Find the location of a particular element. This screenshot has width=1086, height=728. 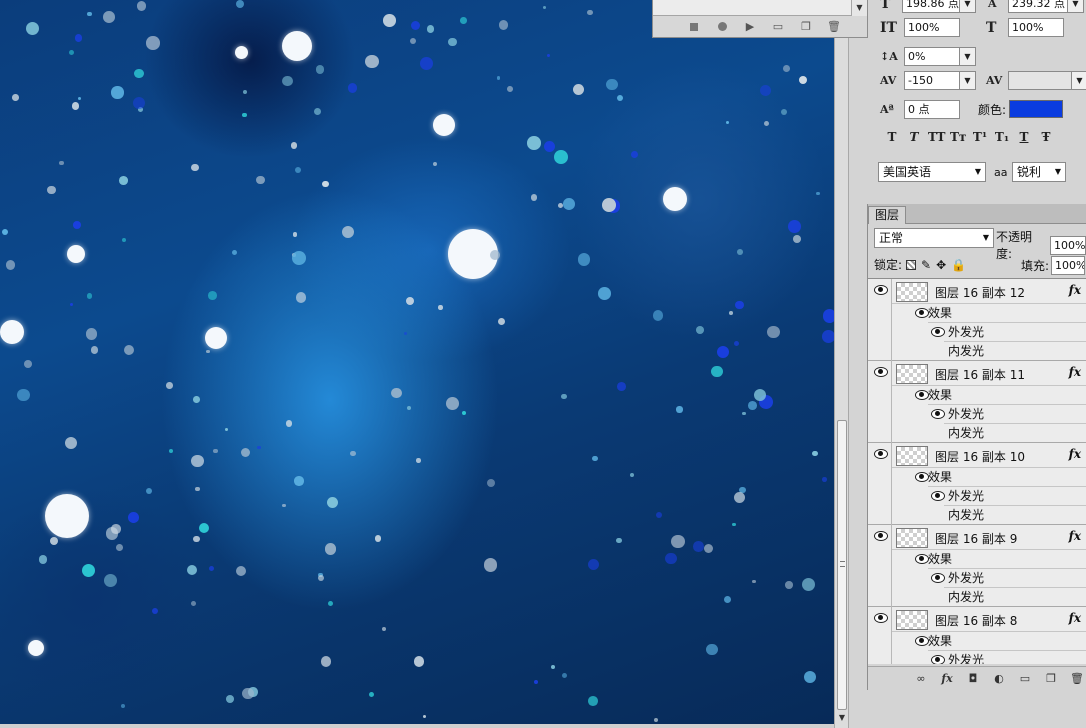

style-strikethrough-button: Ŧ is located at coordinates (1046, 137).